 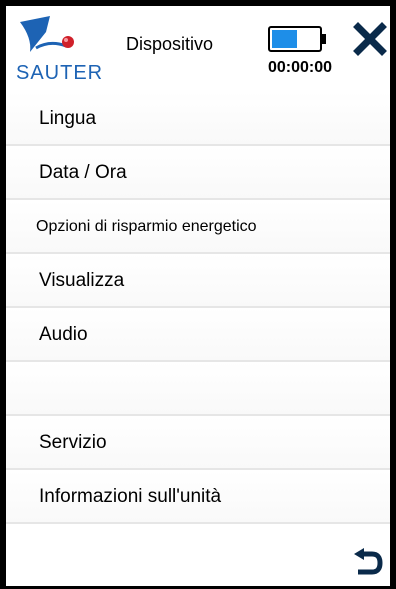 I want to click on menu-item-label: Servizio, so click(x=73, y=442).